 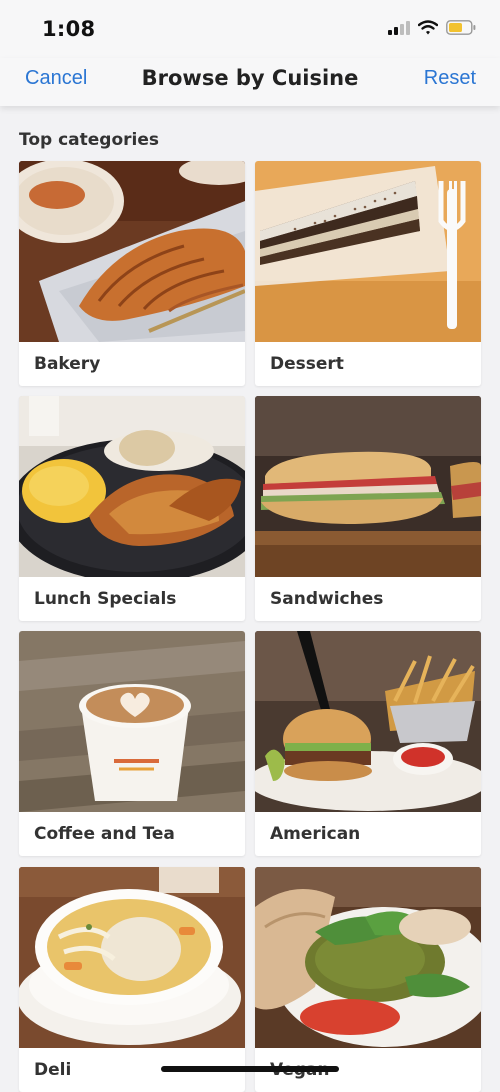 I want to click on category-label: Dessert, so click(x=307, y=364).